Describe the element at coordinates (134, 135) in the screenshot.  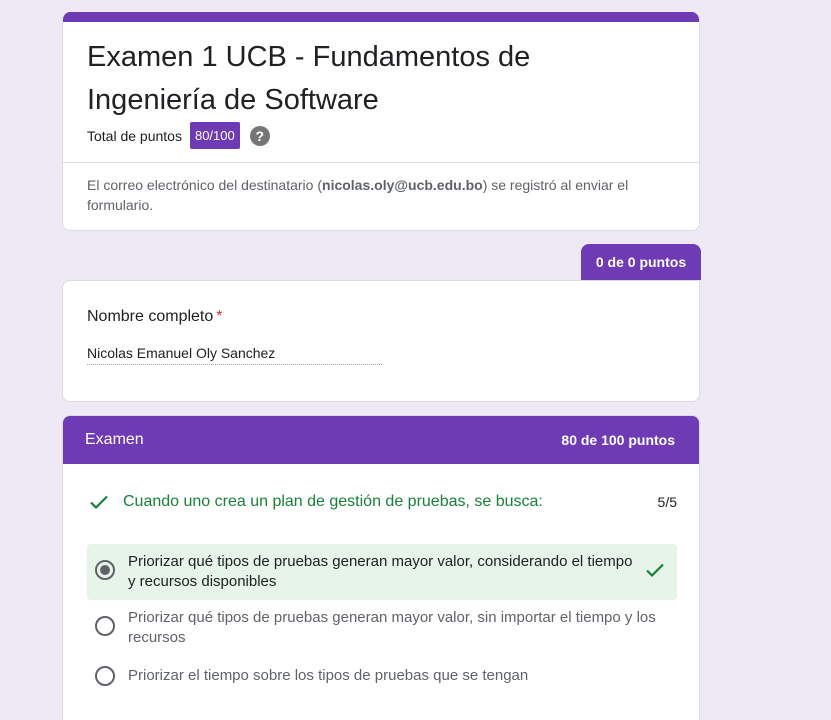
I see `total-points-label: Total de puntos` at that location.